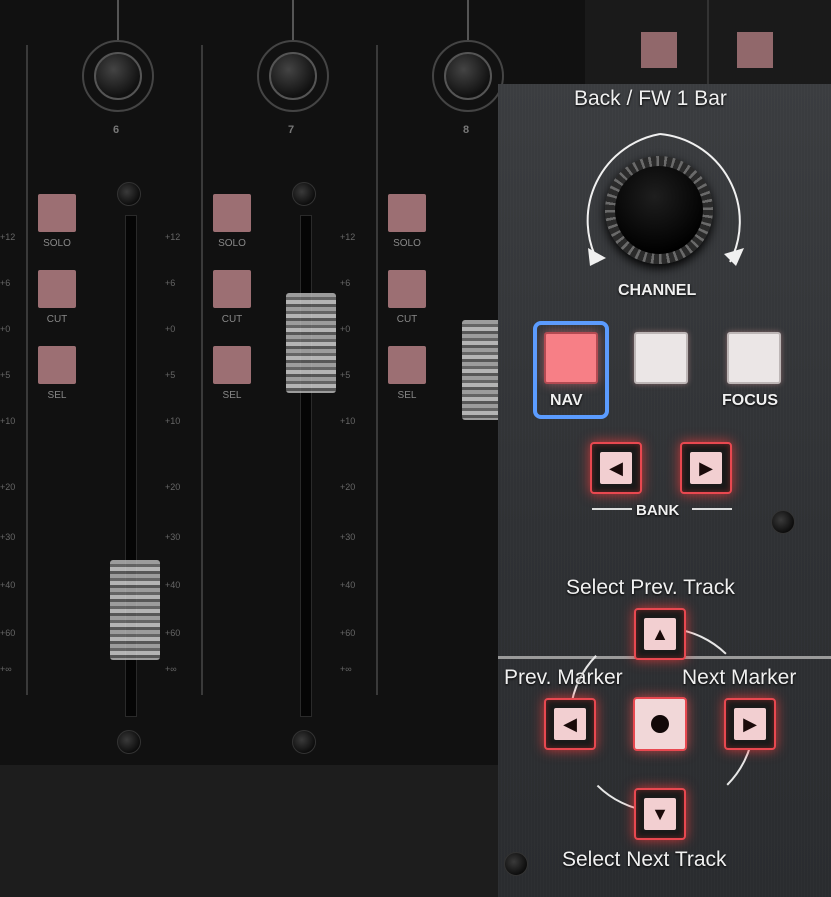 The width and height of the screenshot is (831, 897). I want to click on prev-marker-button: ◀, so click(570, 724).